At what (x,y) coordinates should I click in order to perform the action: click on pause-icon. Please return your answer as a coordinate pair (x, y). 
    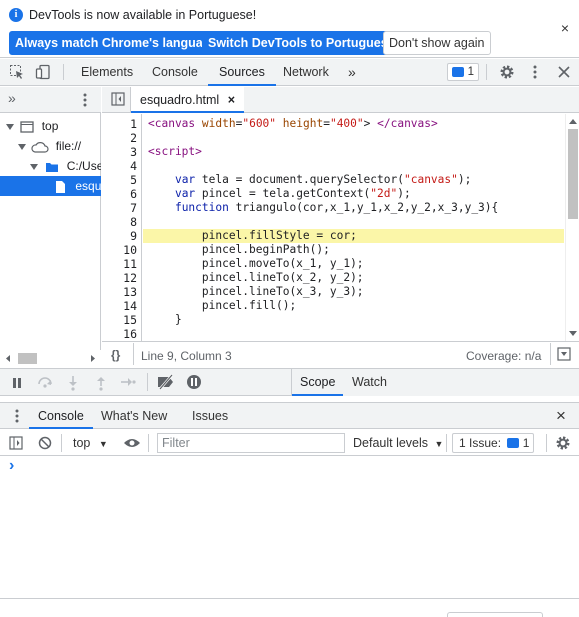
    Looking at the image, I should click on (17, 384).